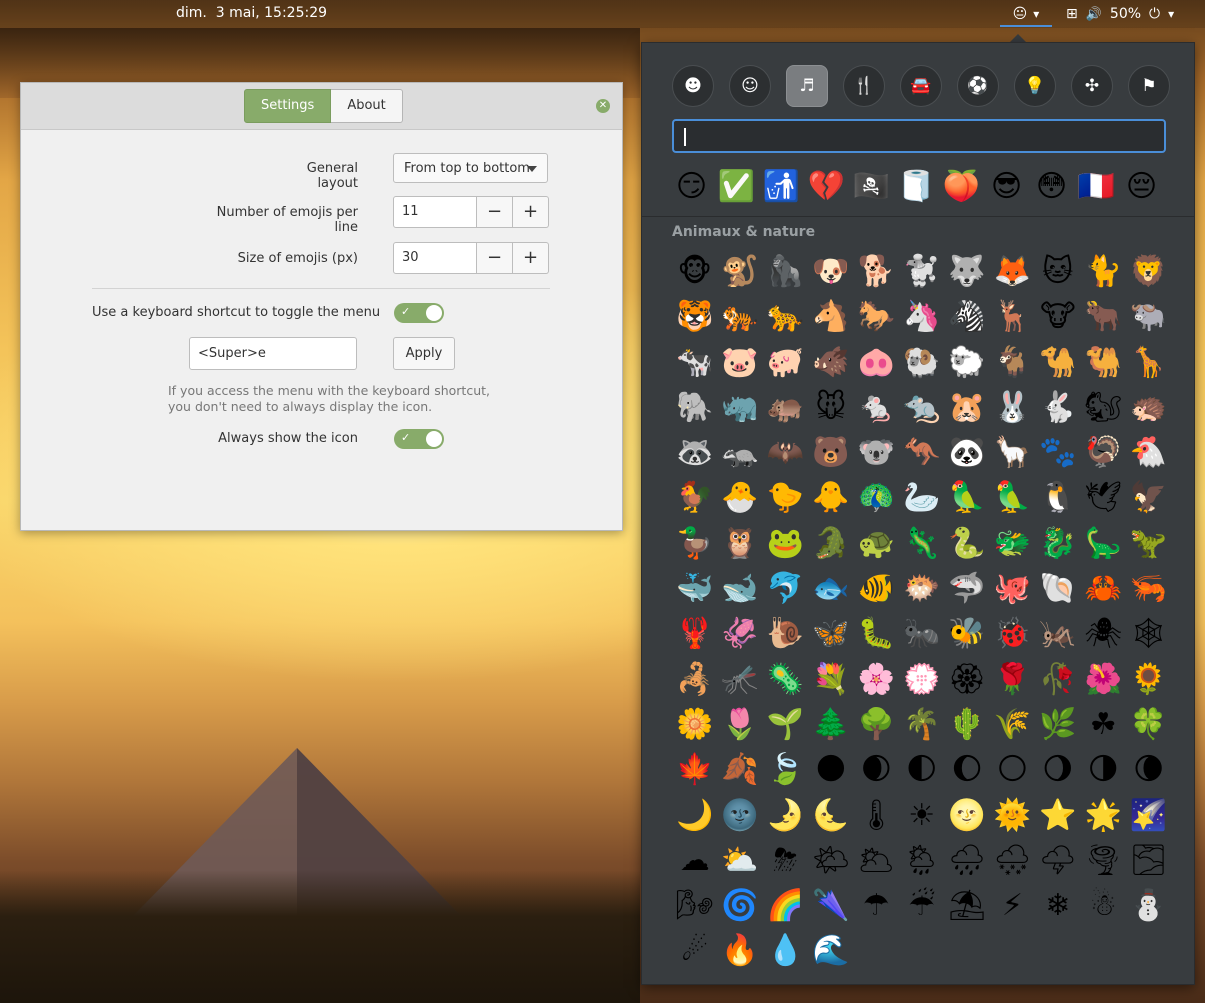 The width and height of the screenshot is (1205, 1003). I want to click on emoji-item: 🦃, so click(1103, 452).